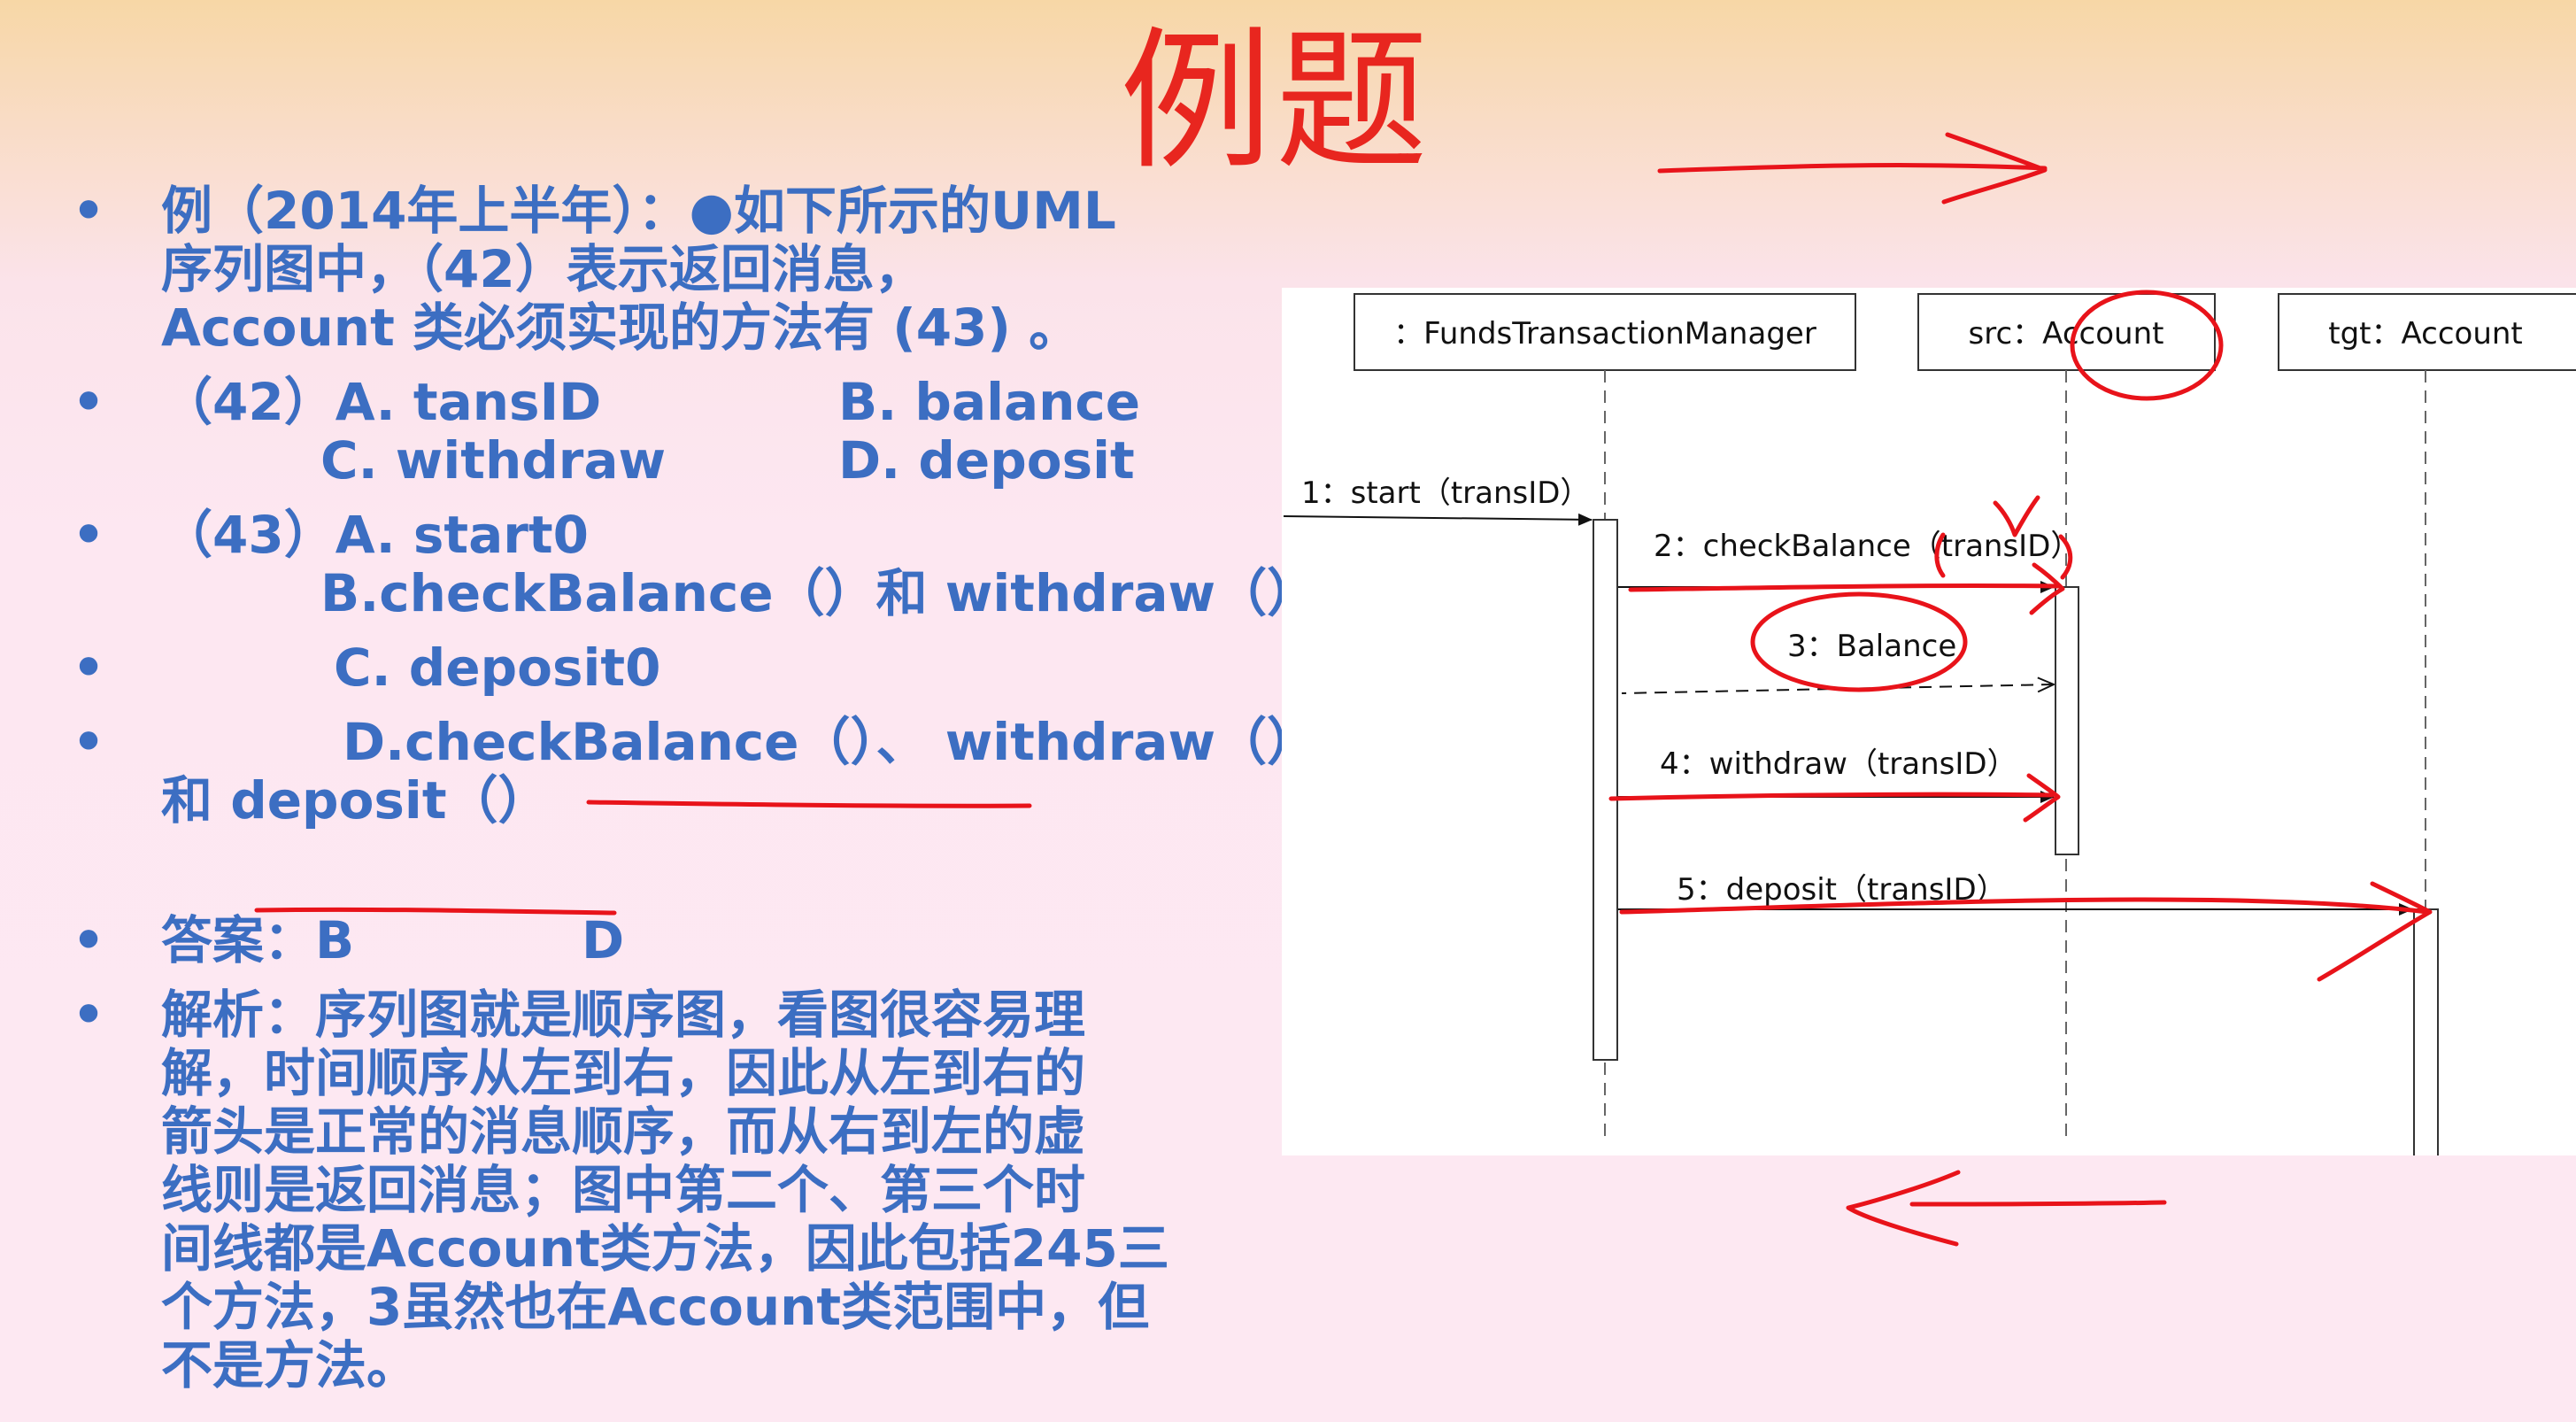 The height and width of the screenshot is (1422, 2576). Describe the element at coordinates (493, 460) in the screenshot. I see `option-42-c: C. withdraw` at that location.